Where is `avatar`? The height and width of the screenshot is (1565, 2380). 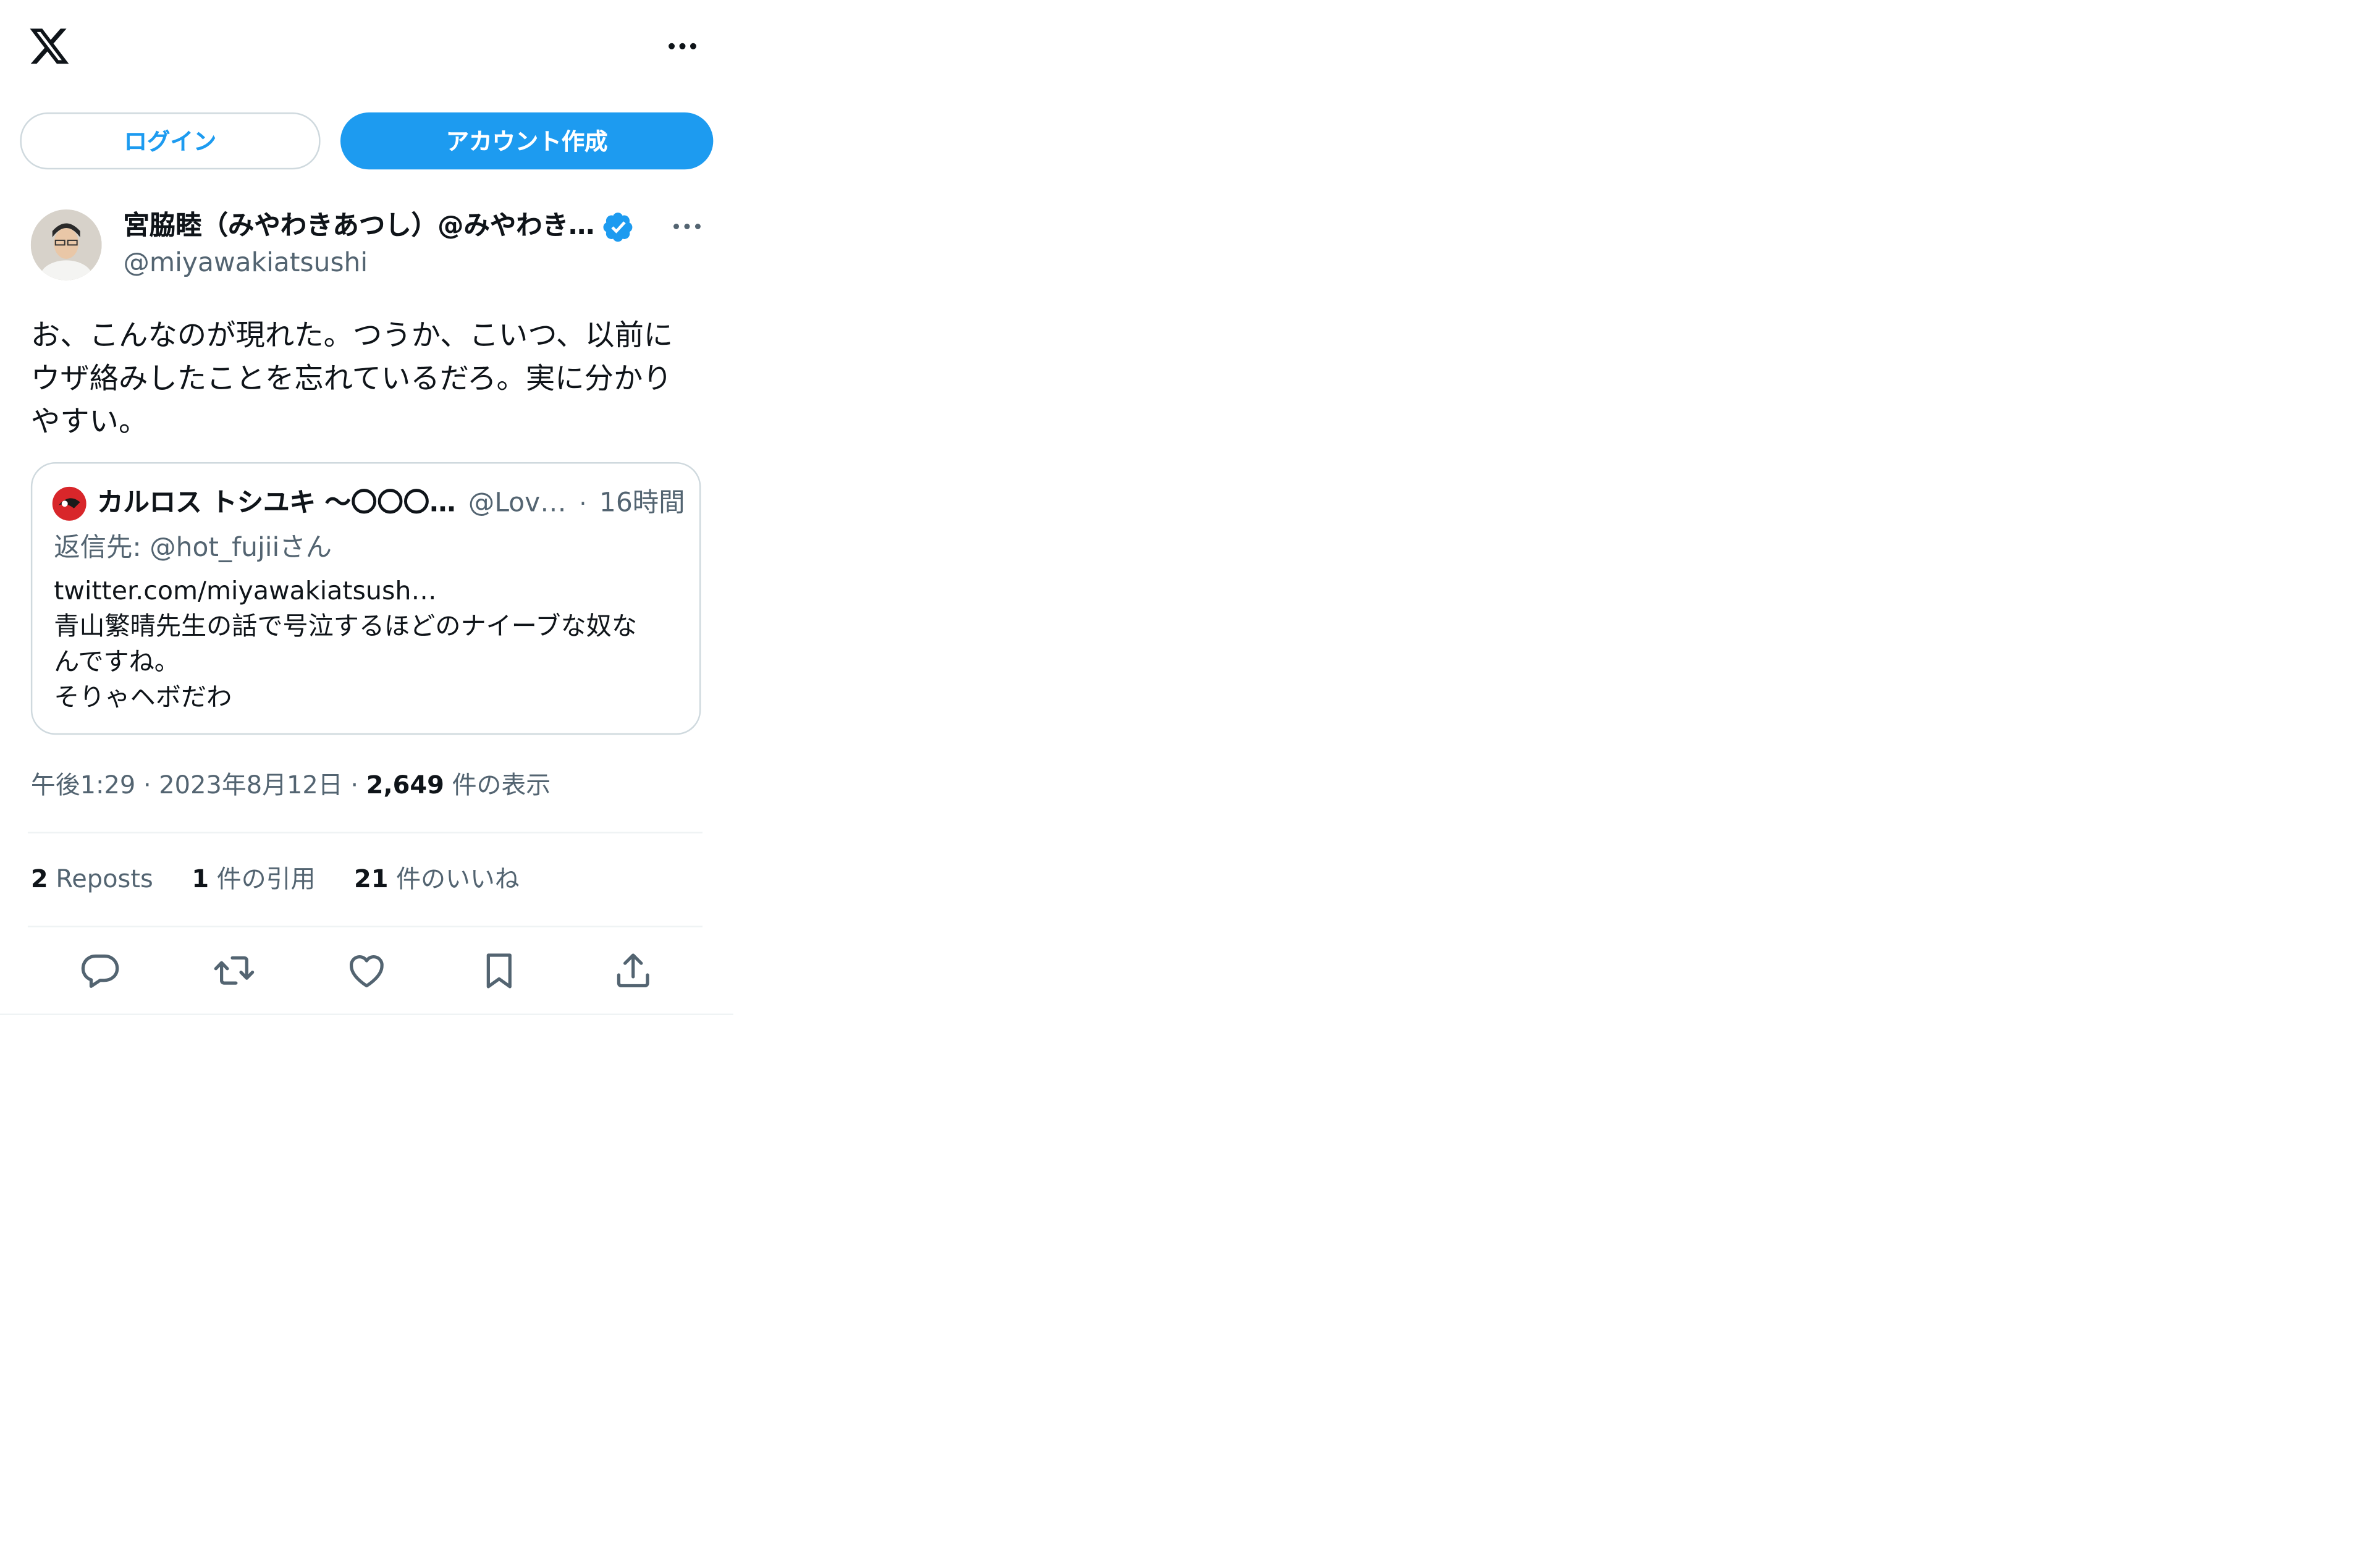 avatar is located at coordinates (66, 245).